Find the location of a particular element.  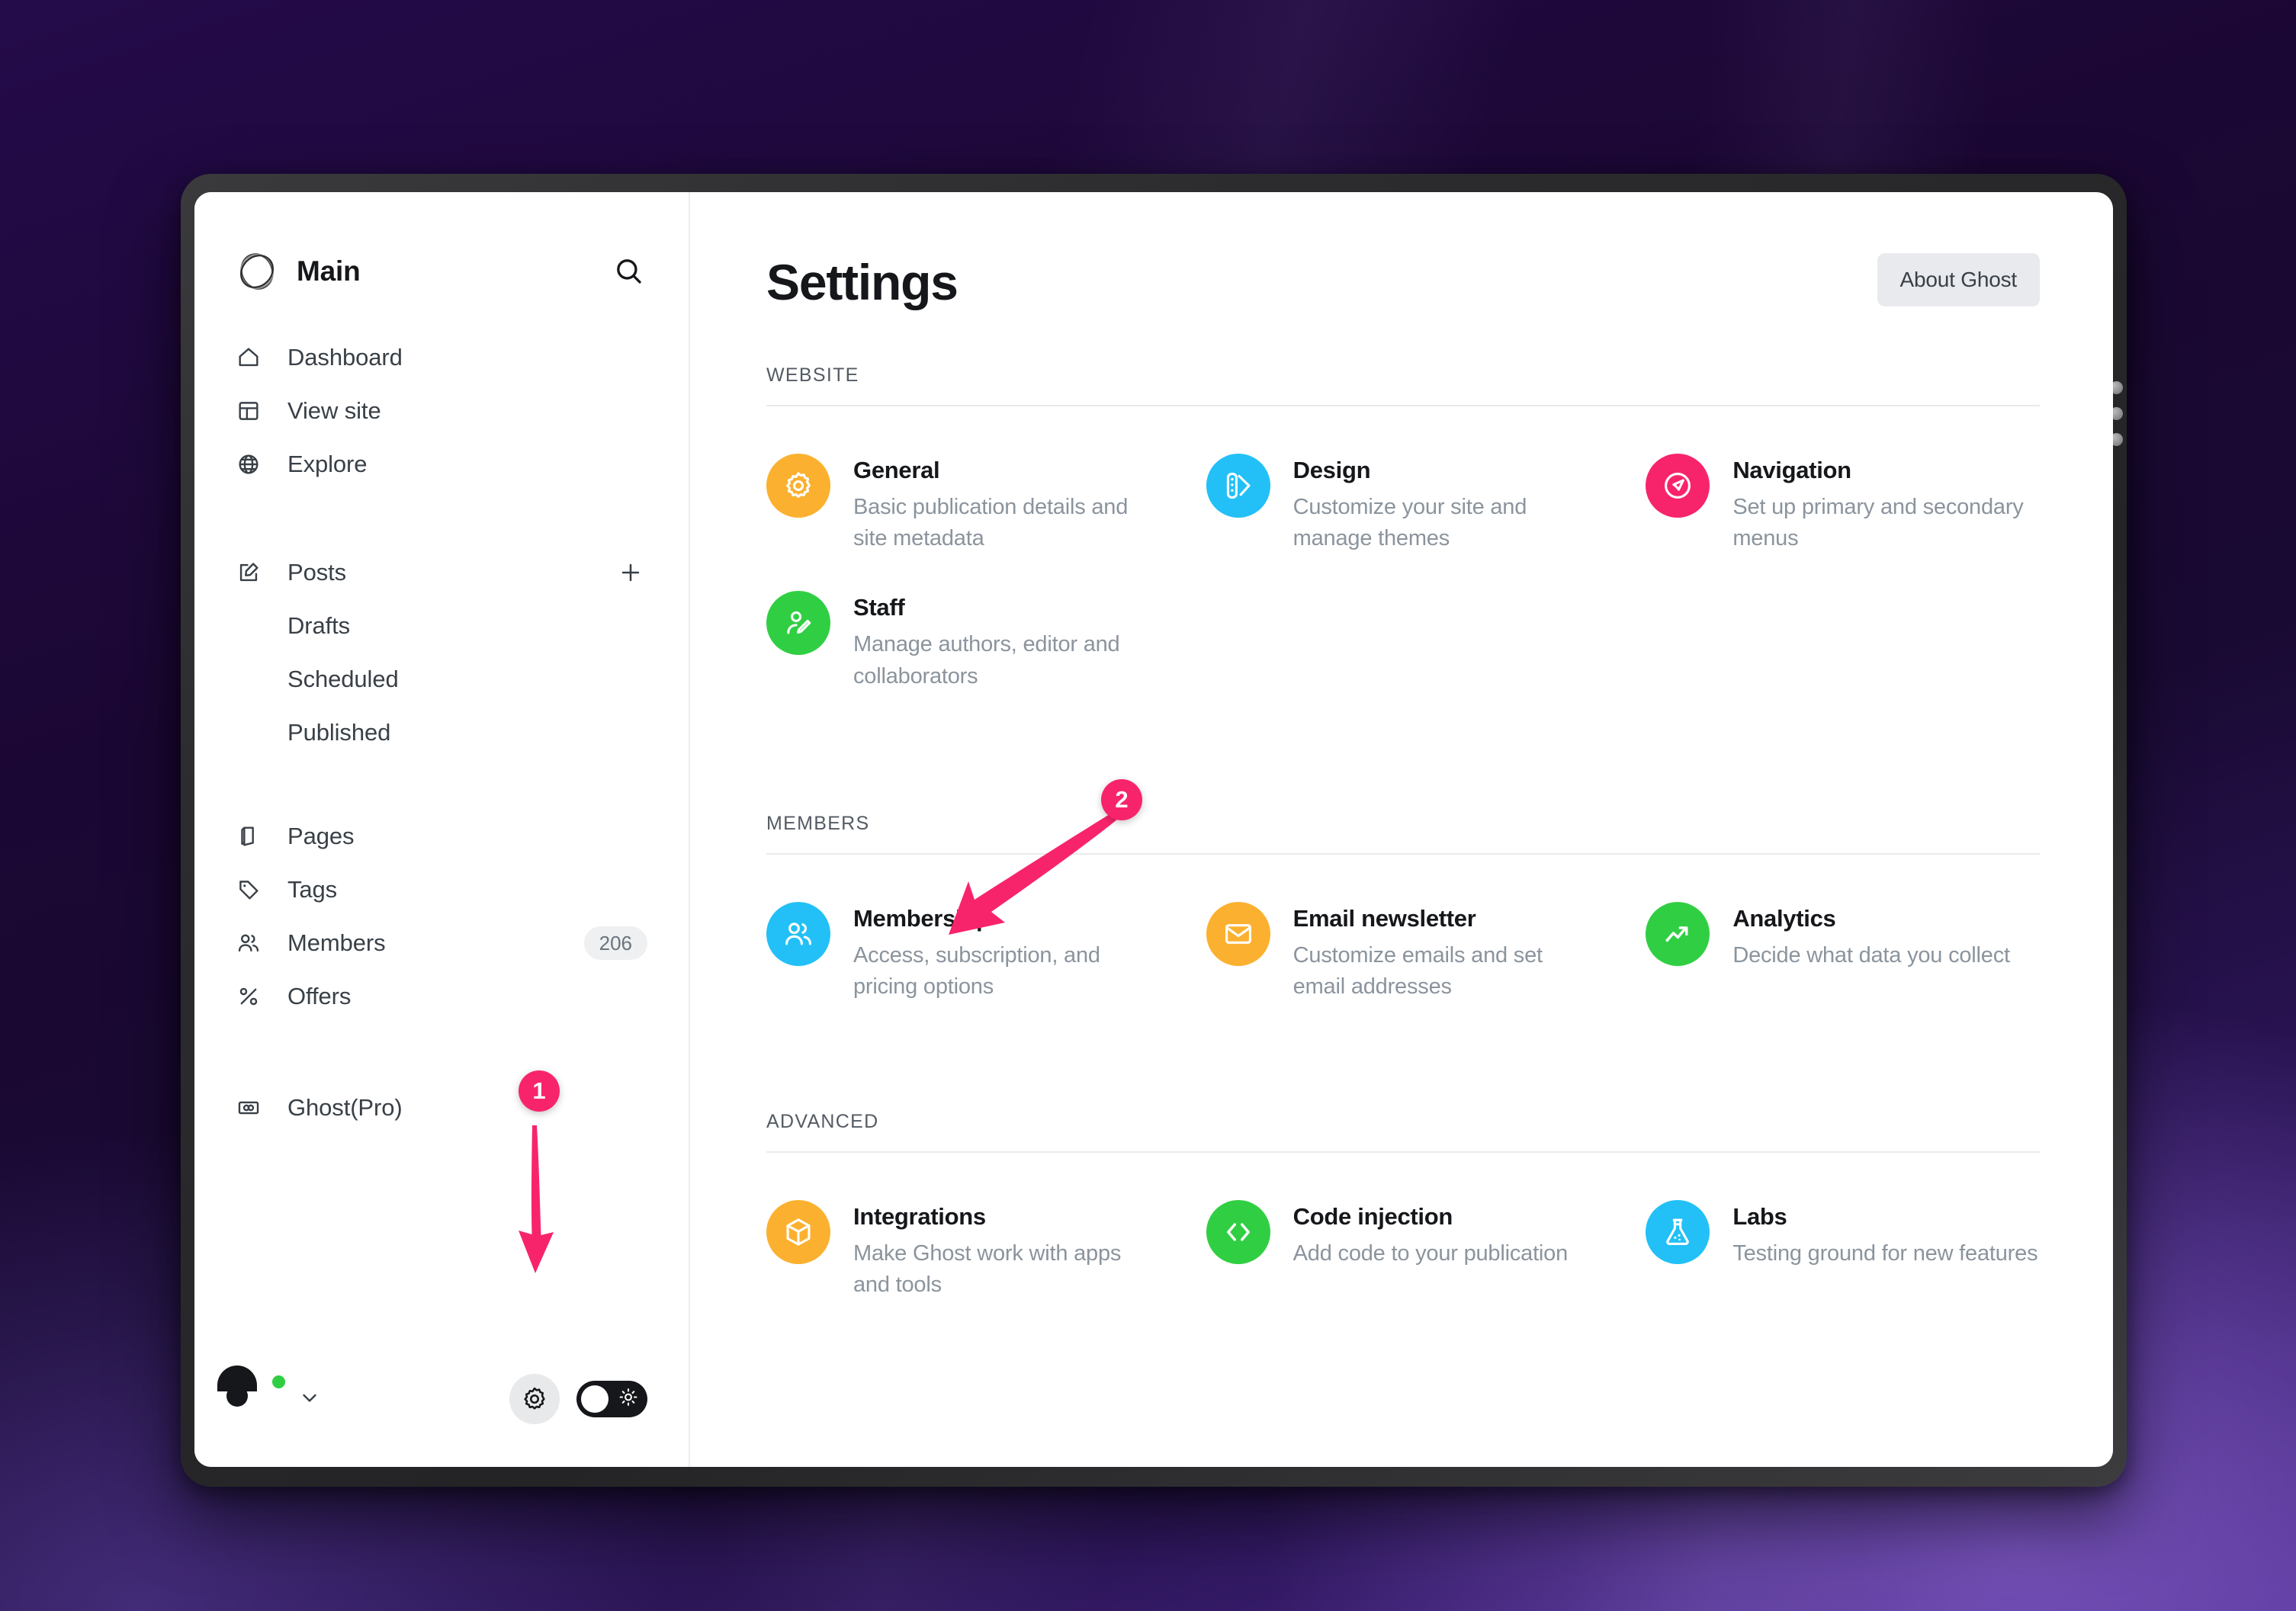

card-description: Customize emails and set email addresses is located at coordinates (1418, 970).